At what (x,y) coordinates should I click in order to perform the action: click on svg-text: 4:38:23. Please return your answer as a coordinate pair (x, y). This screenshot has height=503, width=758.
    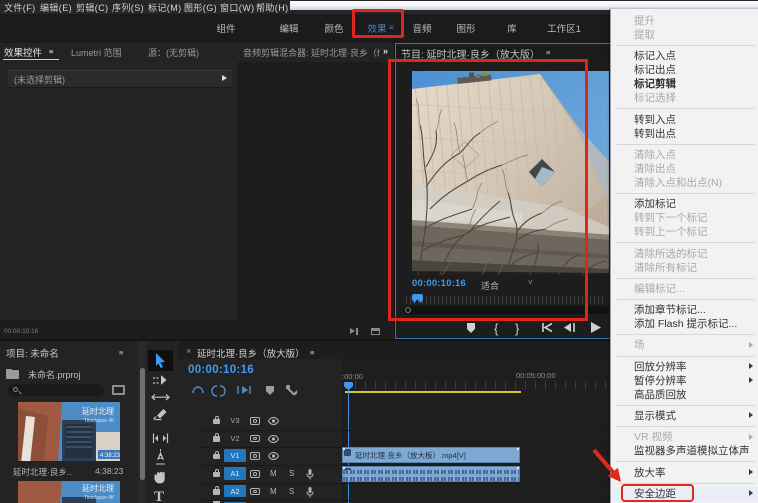
    Looking at the image, I should click on (110, 456).